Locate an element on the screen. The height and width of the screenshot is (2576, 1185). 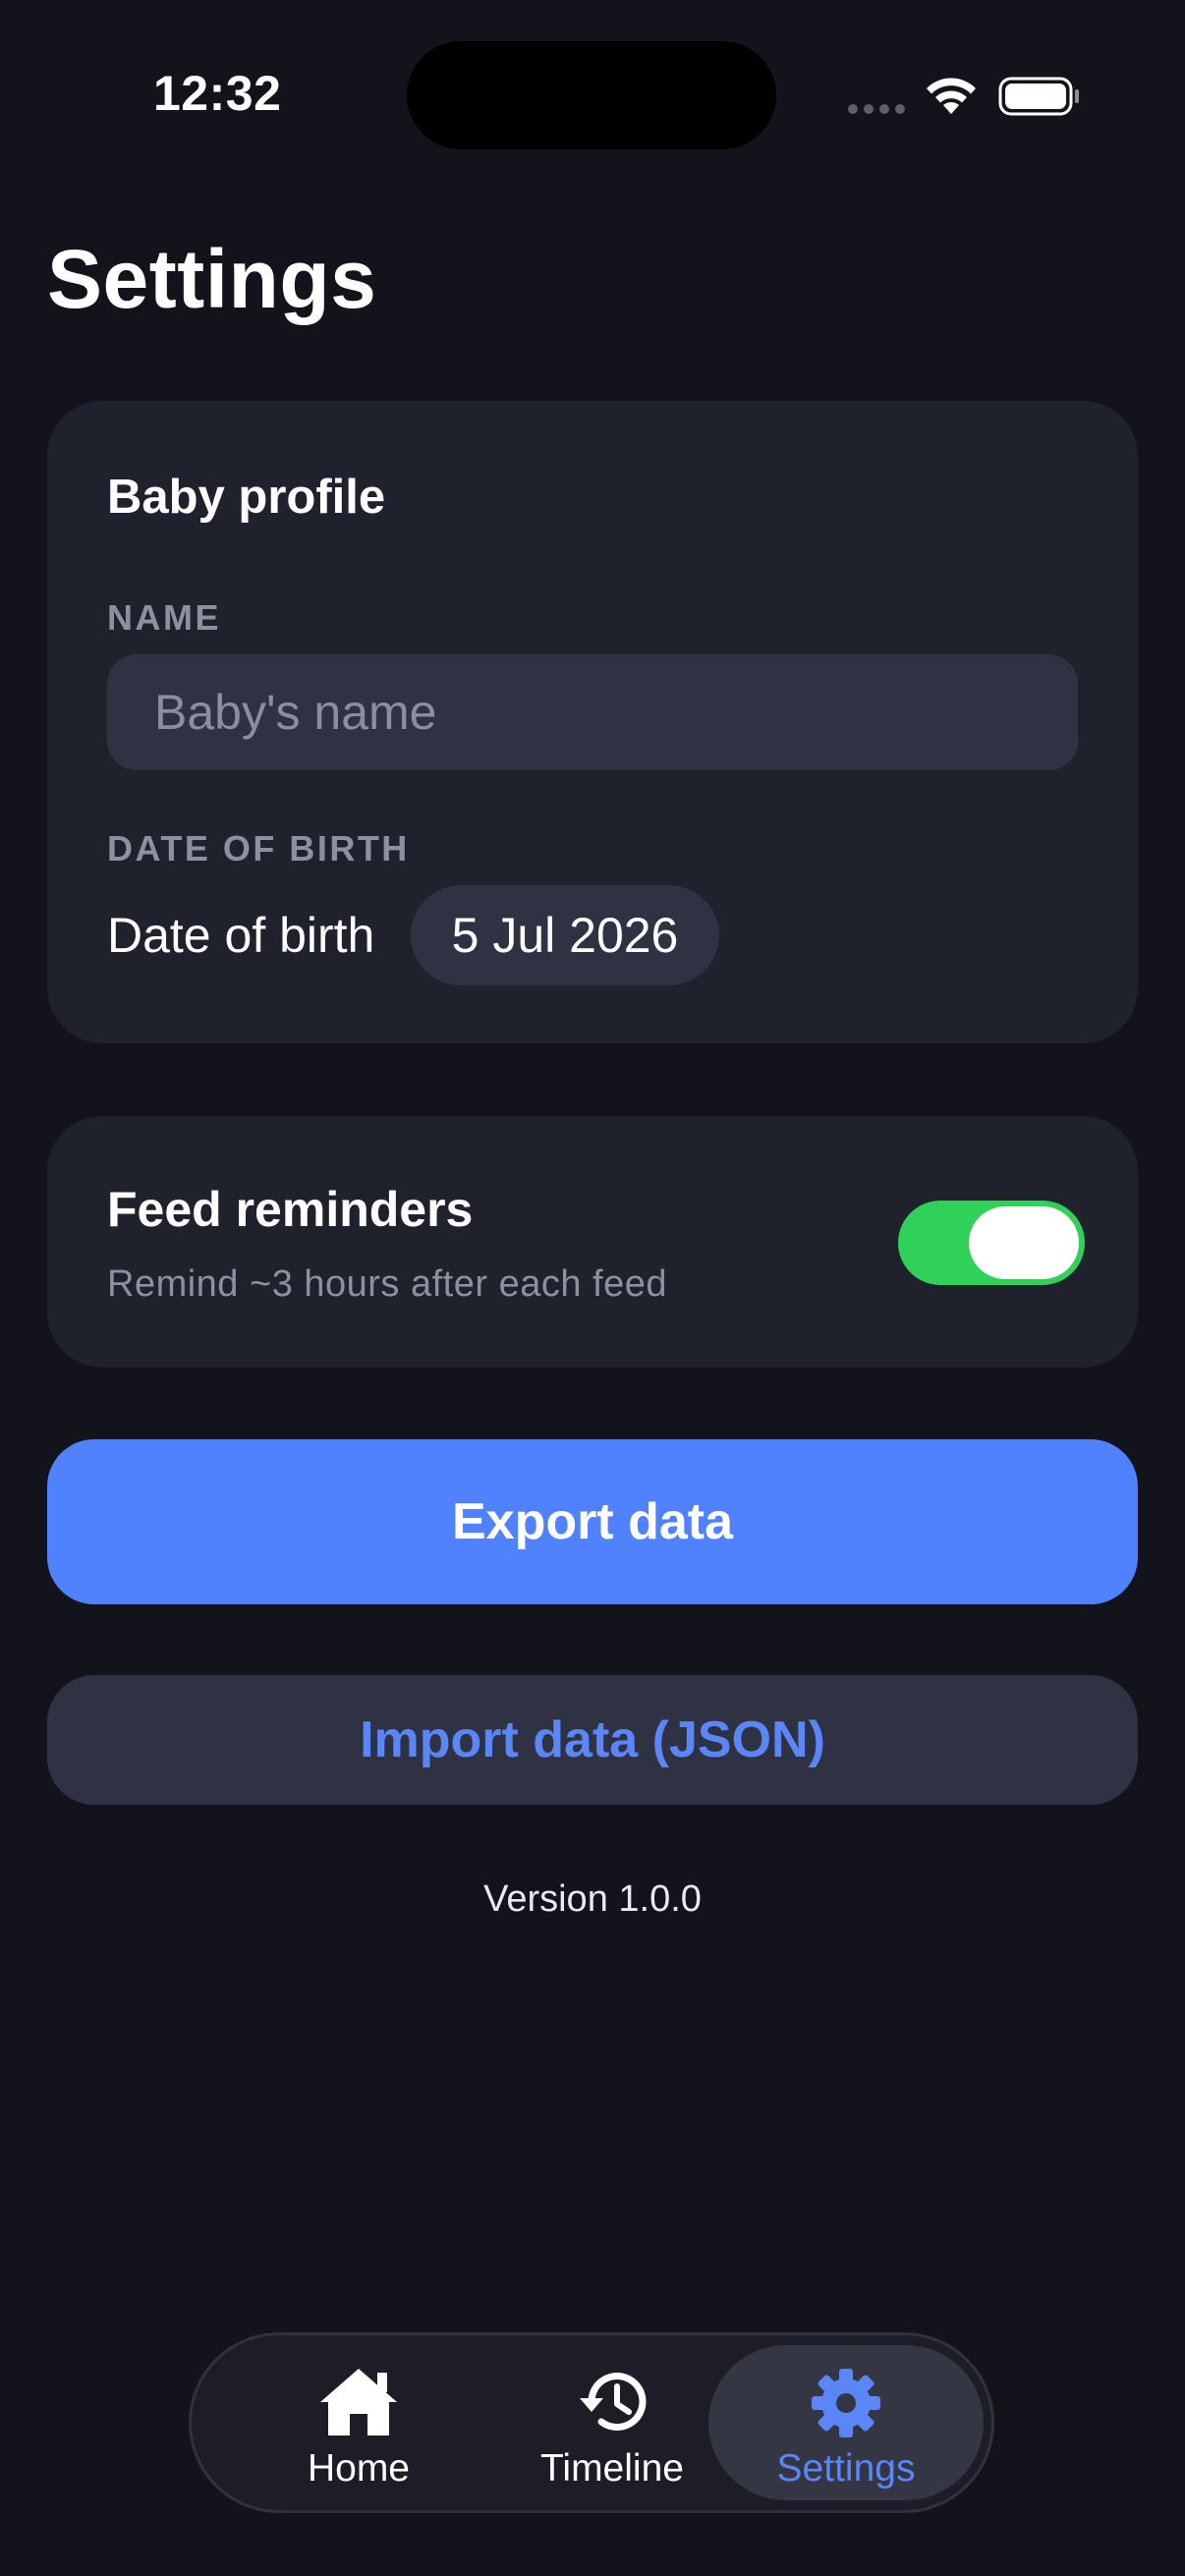
tab-timeline-label: Timeline is located at coordinates (612, 2468).